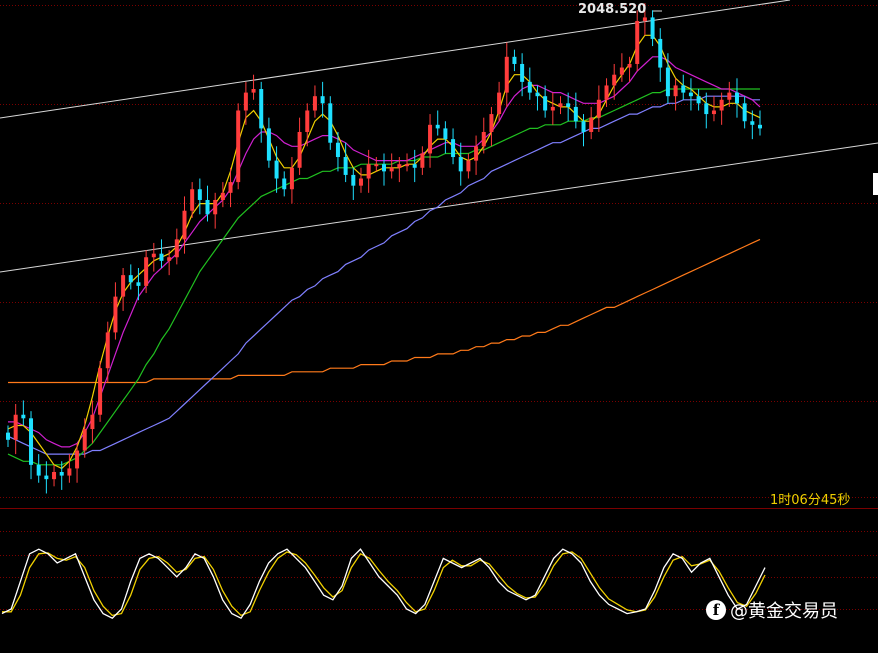 The height and width of the screenshot is (653, 878). I want to click on oscillator-k-line, so click(383, 584).